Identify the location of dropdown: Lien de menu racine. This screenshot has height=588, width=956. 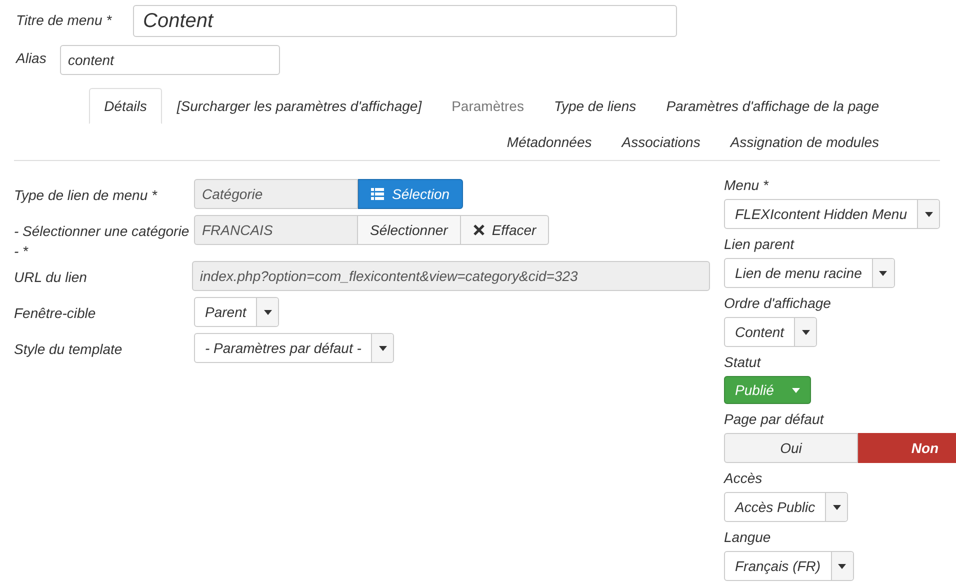
(809, 273).